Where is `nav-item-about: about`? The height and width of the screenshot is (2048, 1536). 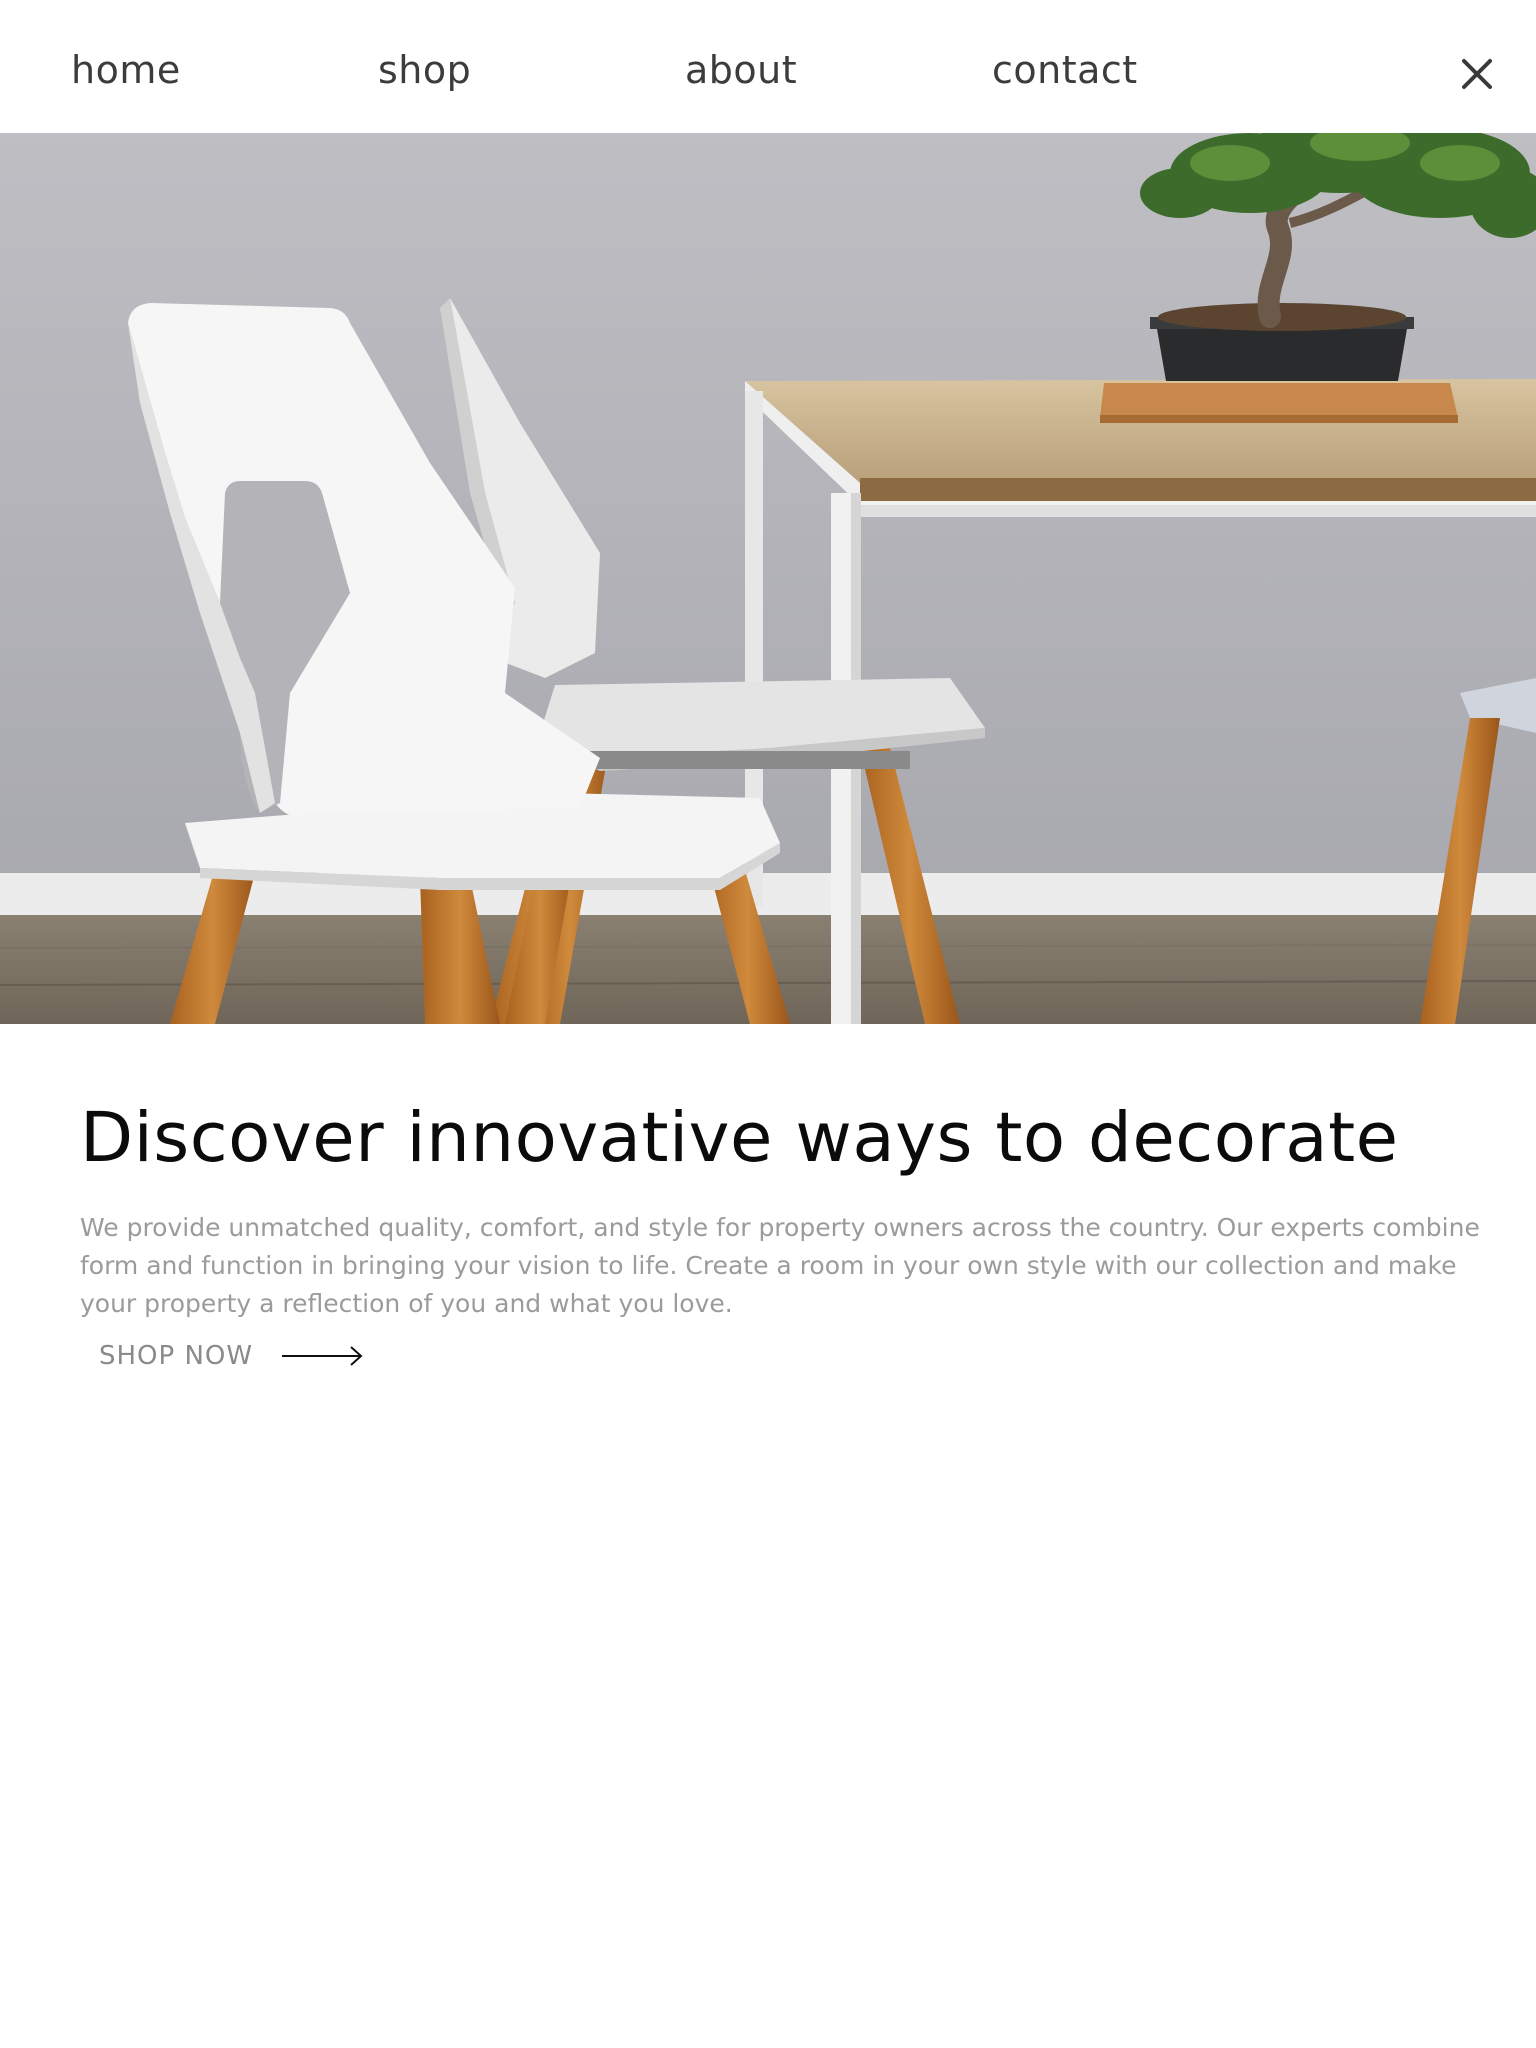
nav-item-about: about is located at coordinates (741, 70).